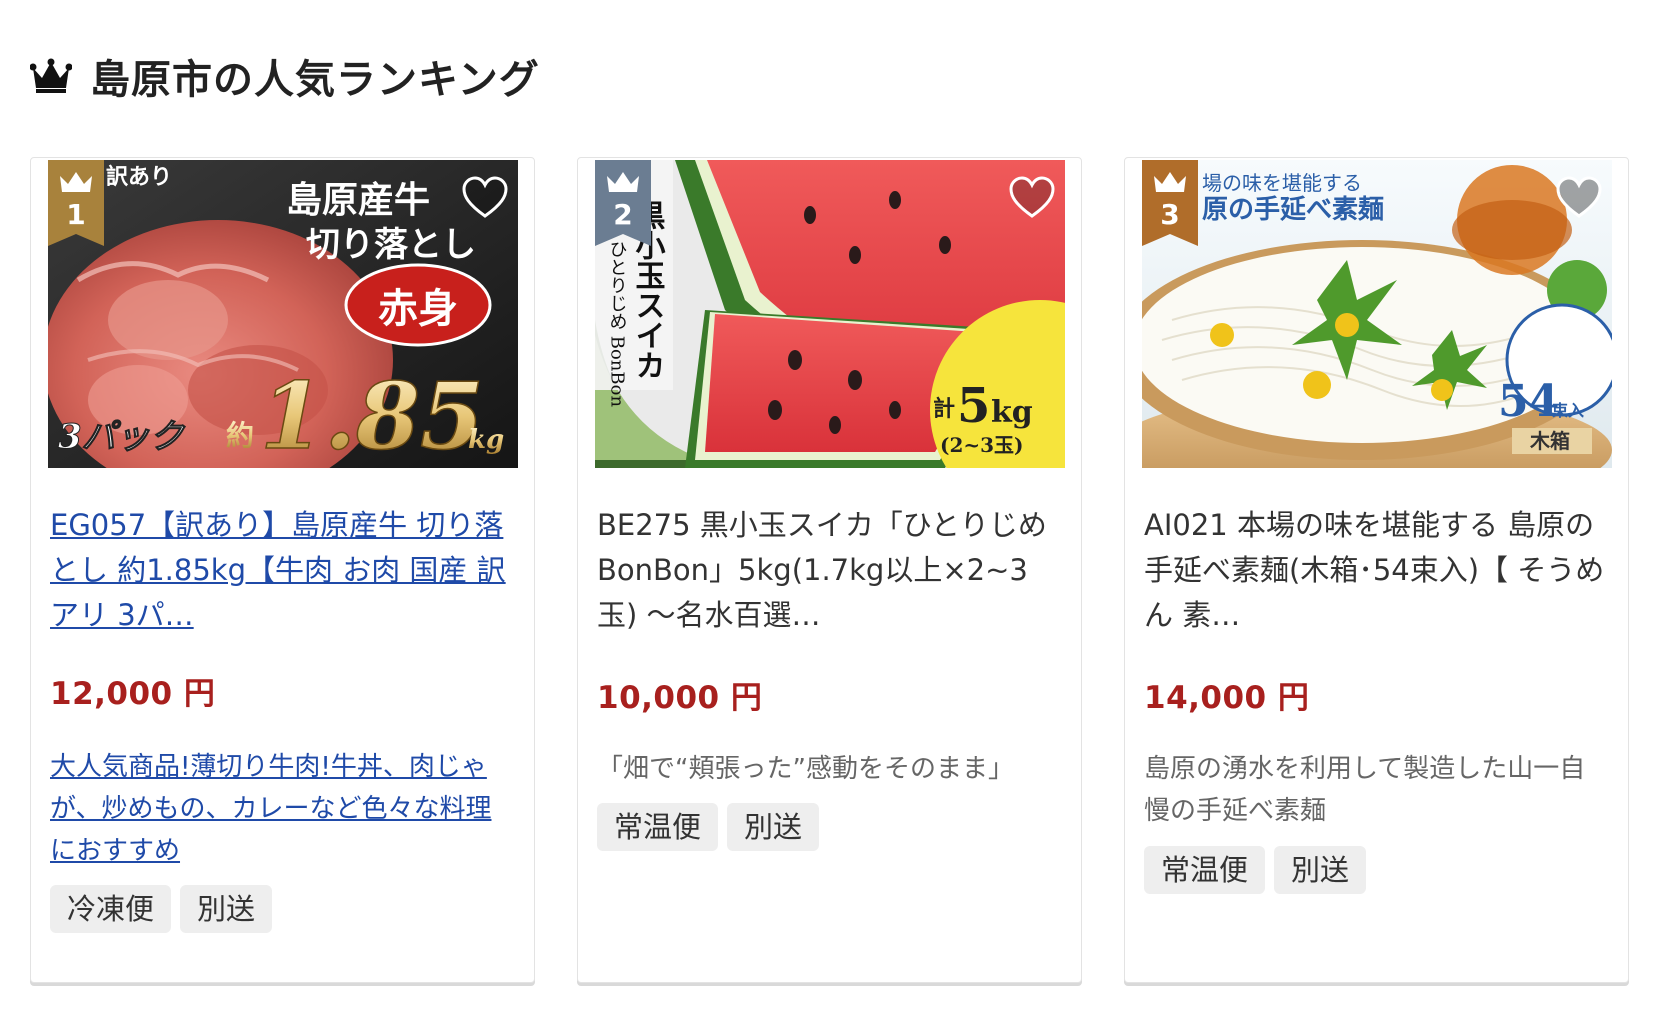 Image resolution: width=1654 pixels, height=1014 pixels. I want to click on crown-icon, so click(51, 76).